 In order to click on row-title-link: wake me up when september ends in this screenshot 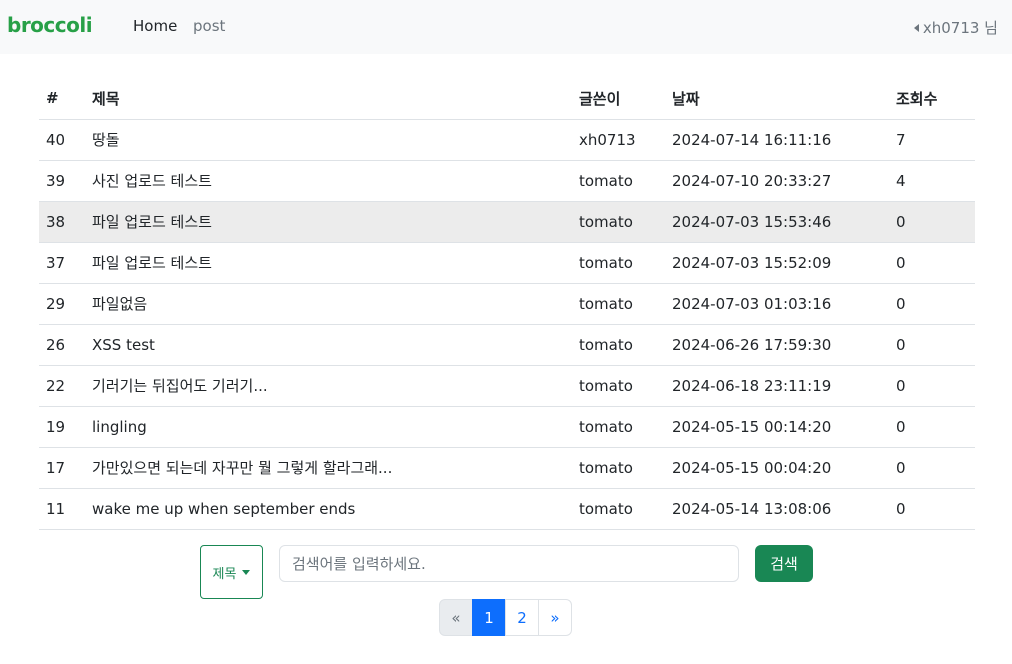, I will do `click(328, 509)`.